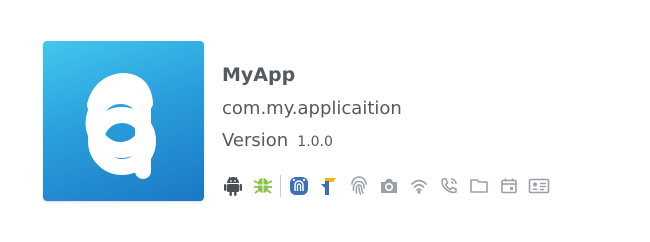 This screenshot has width=650, height=242. I want to click on feature-icons-row, so click(386, 186).